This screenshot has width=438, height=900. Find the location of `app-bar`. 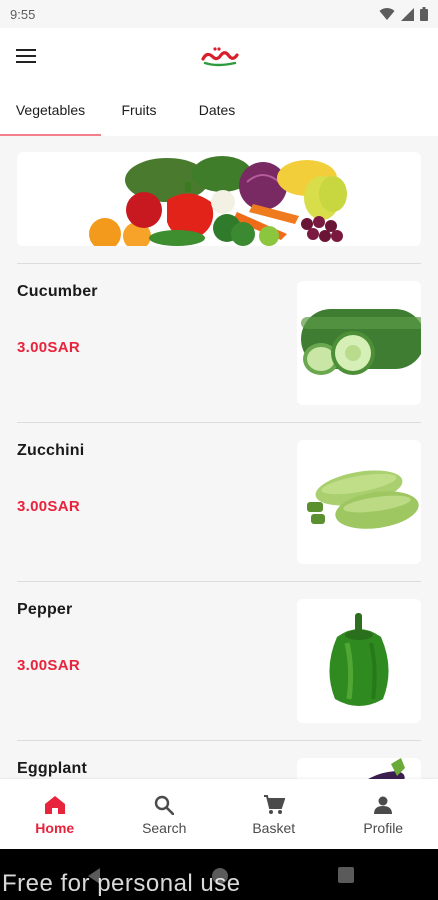

app-bar is located at coordinates (219, 56).